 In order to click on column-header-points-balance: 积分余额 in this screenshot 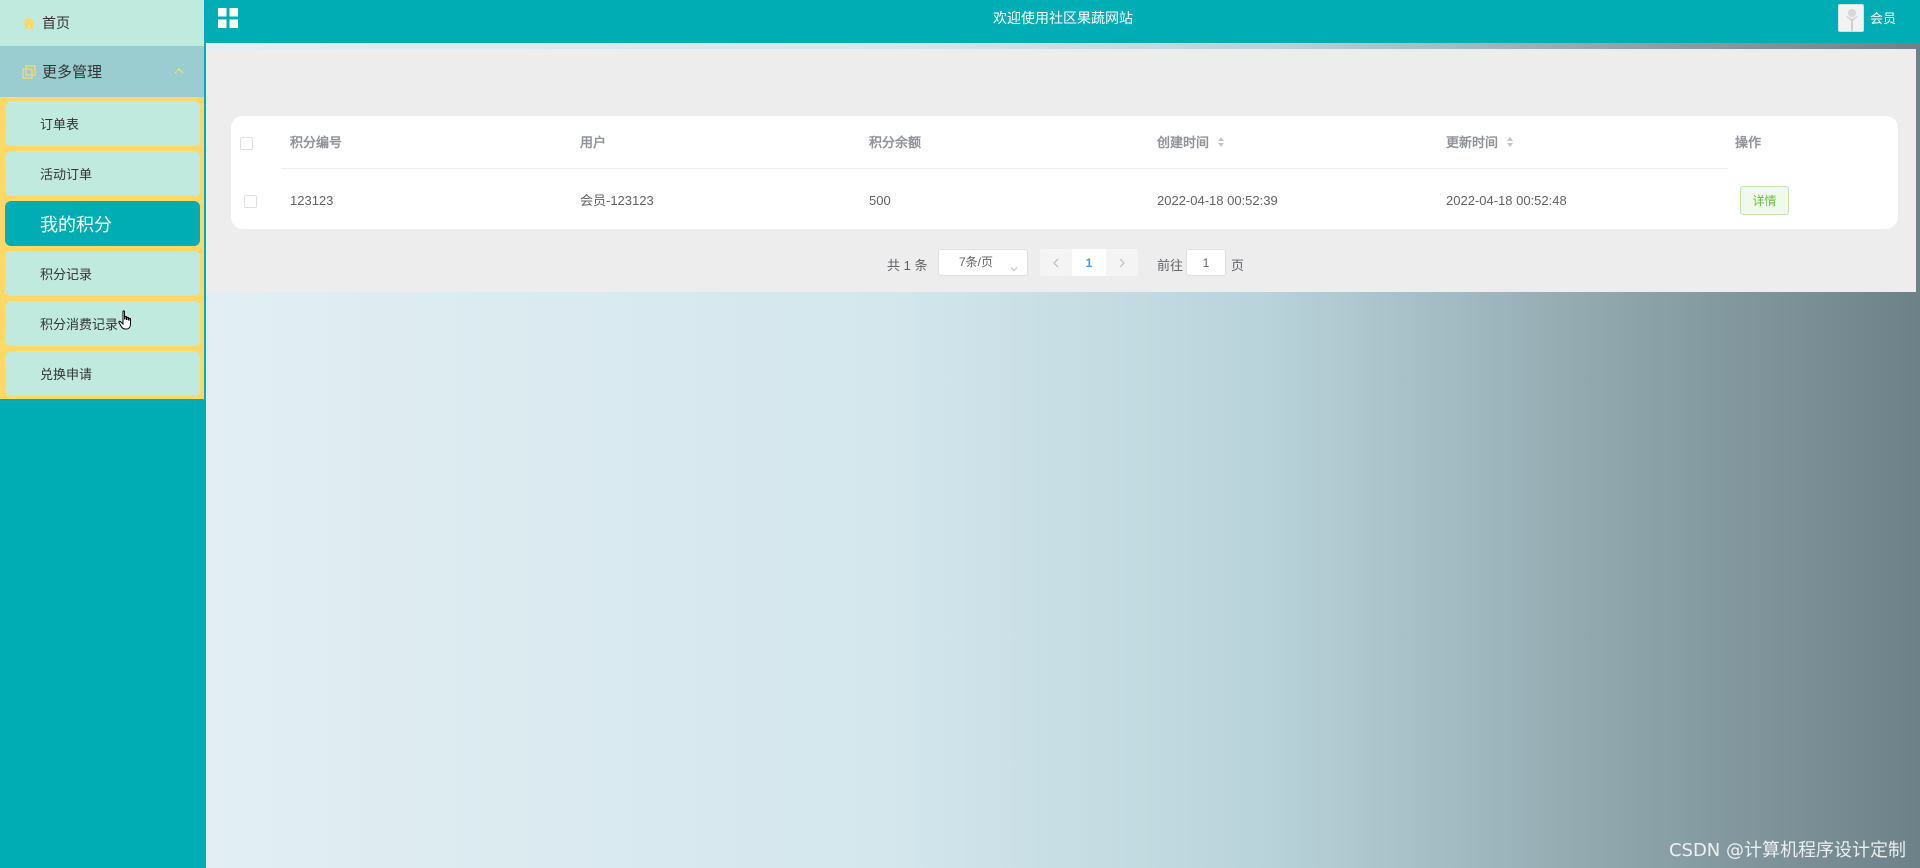, I will do `click(895, 142)`.